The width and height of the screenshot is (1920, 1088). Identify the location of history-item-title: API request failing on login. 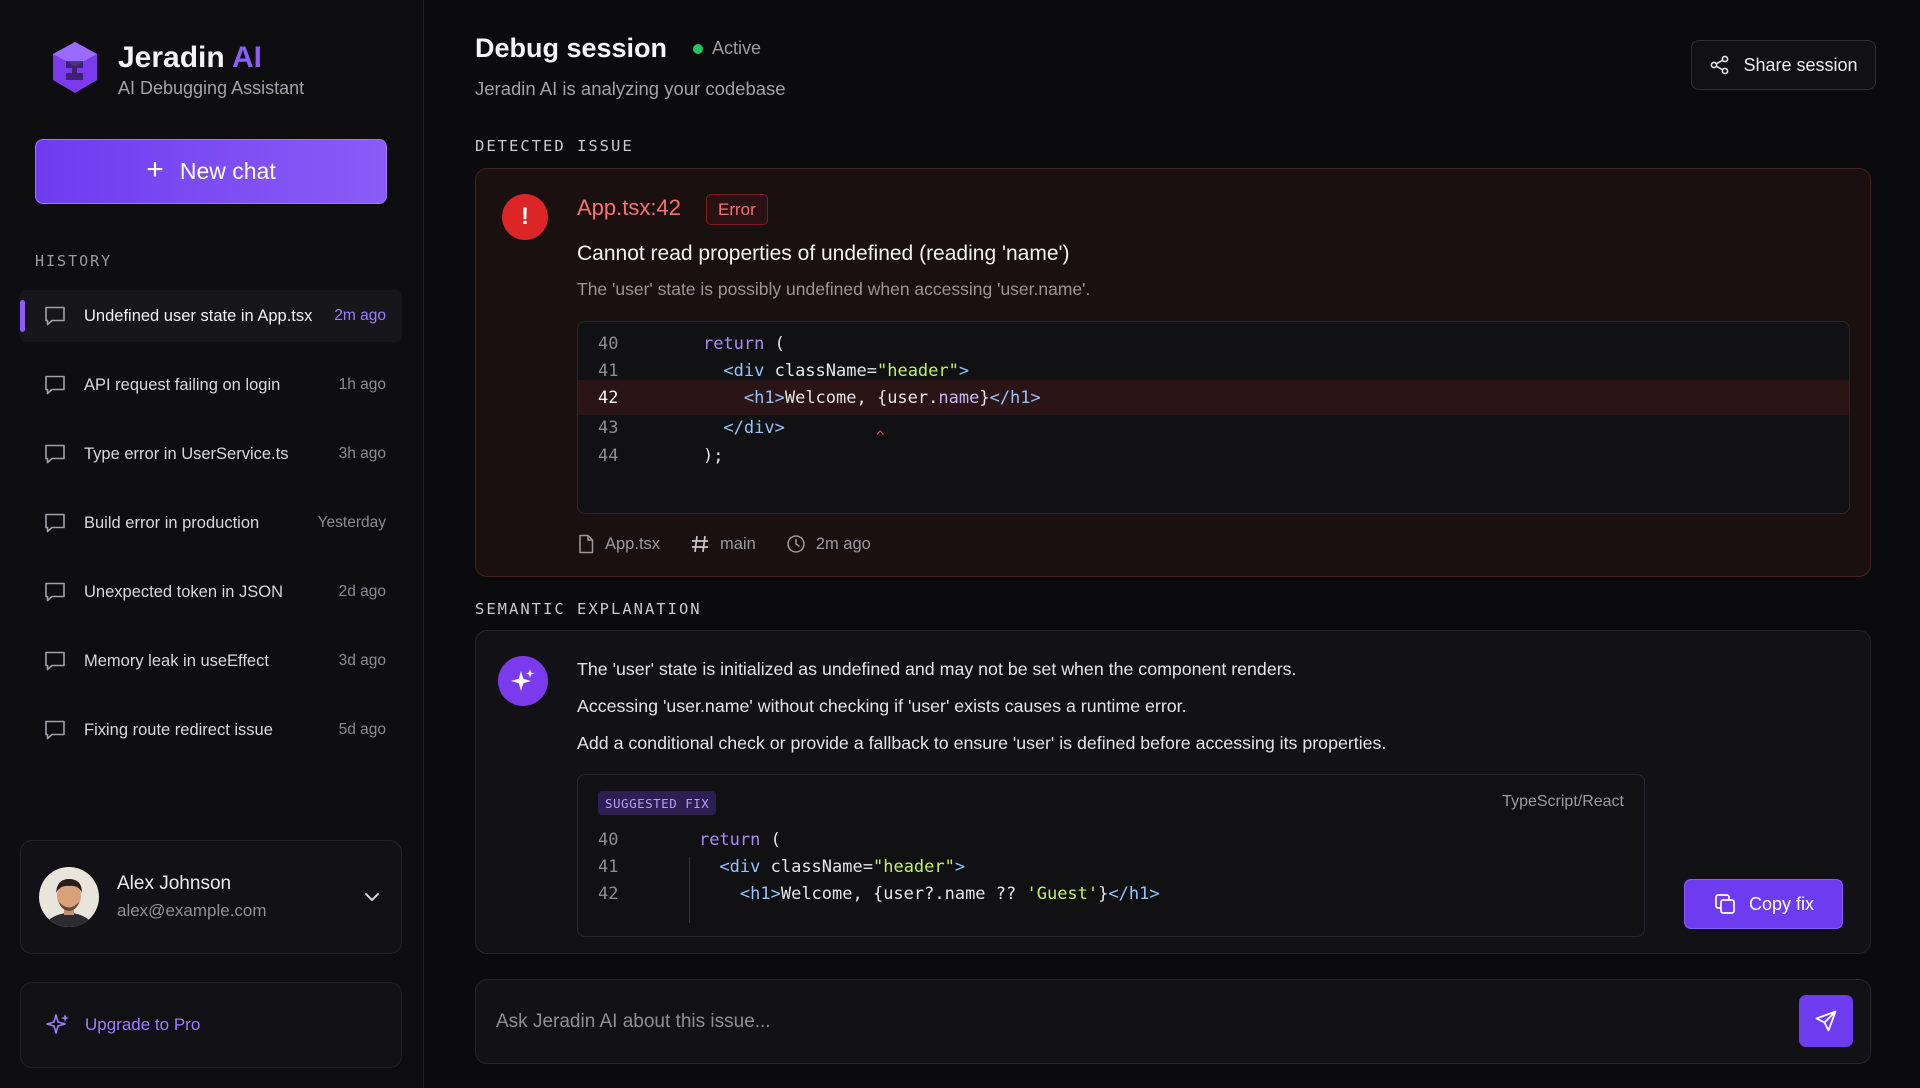
(182, 384).